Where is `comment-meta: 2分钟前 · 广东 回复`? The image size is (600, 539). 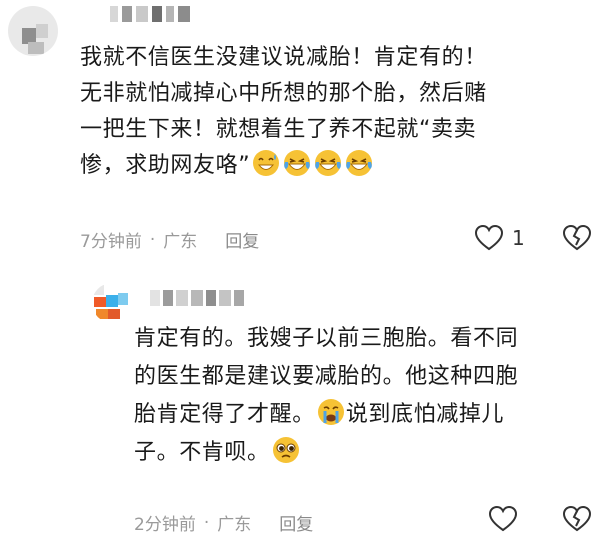 comment-meta: 2分钟前 · 广东 回复 is located at coordinates (223, 523).